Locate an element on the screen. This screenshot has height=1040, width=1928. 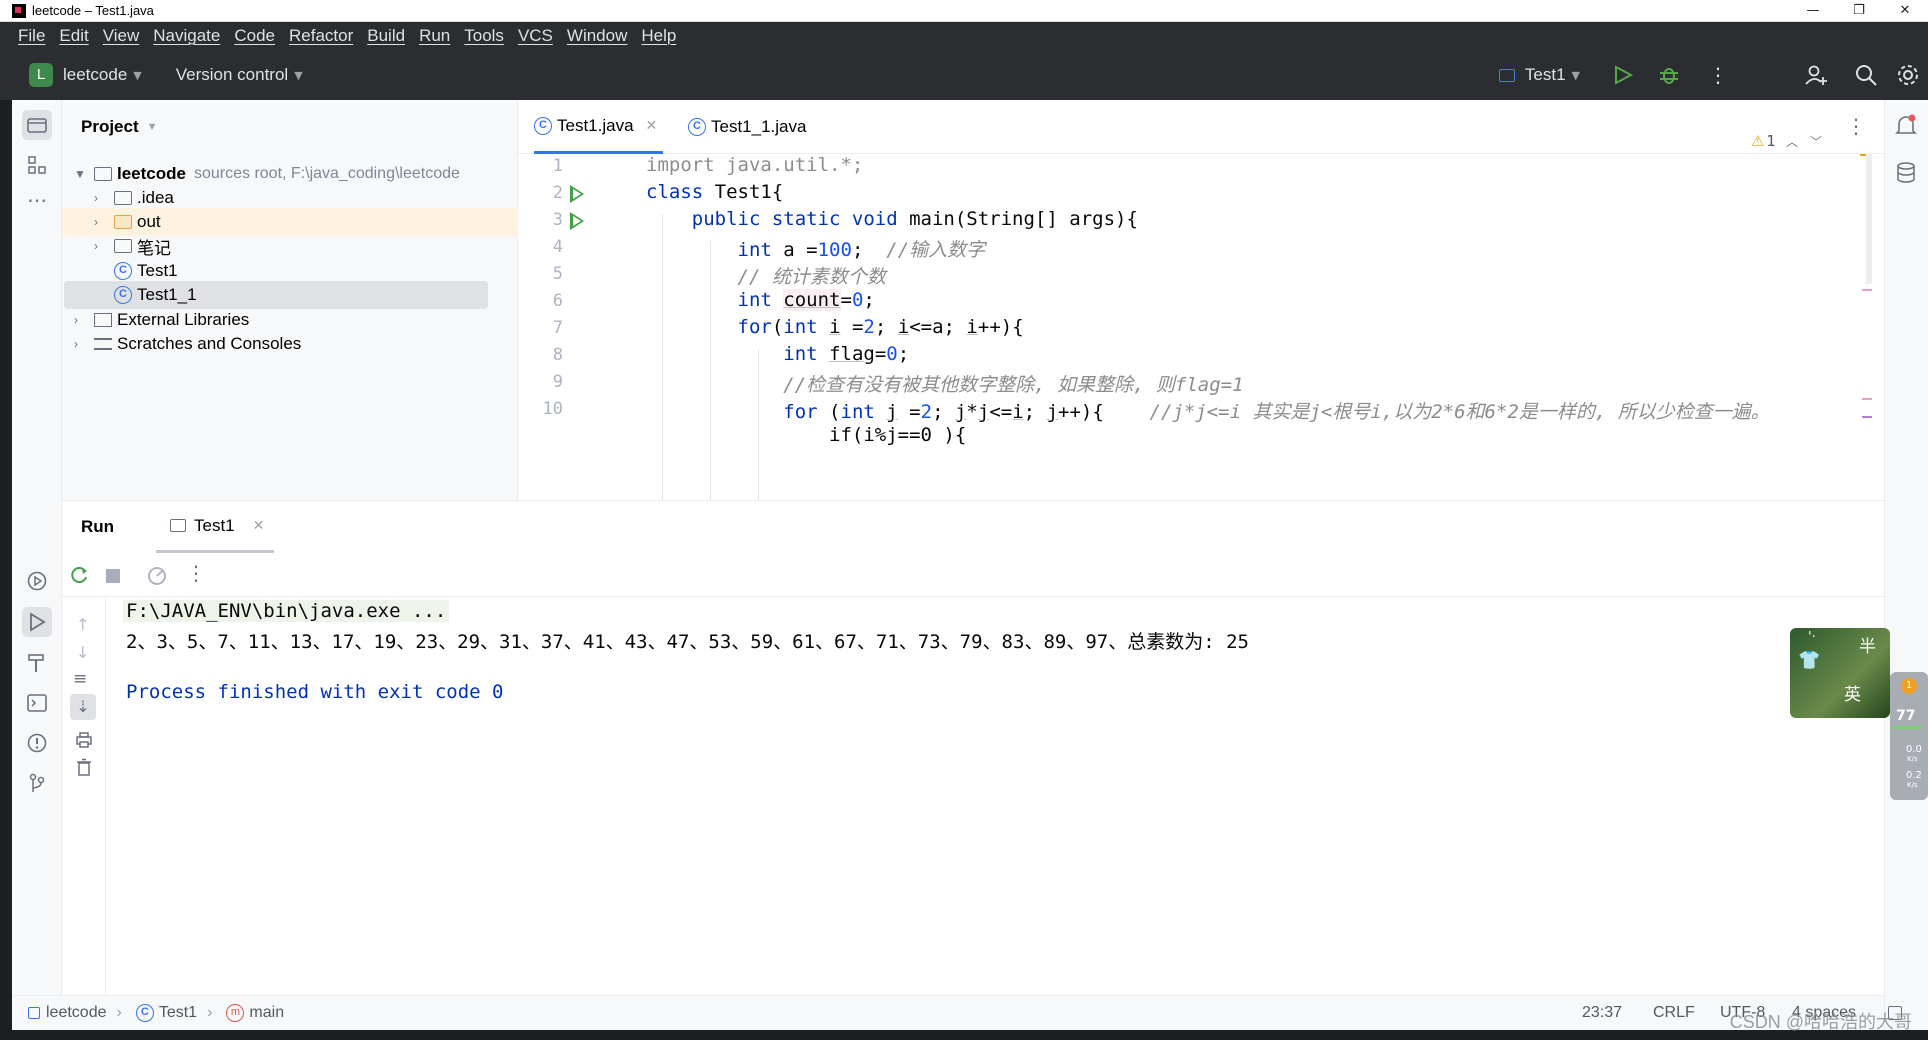
module-icon is located at coordinates (34, 1013).